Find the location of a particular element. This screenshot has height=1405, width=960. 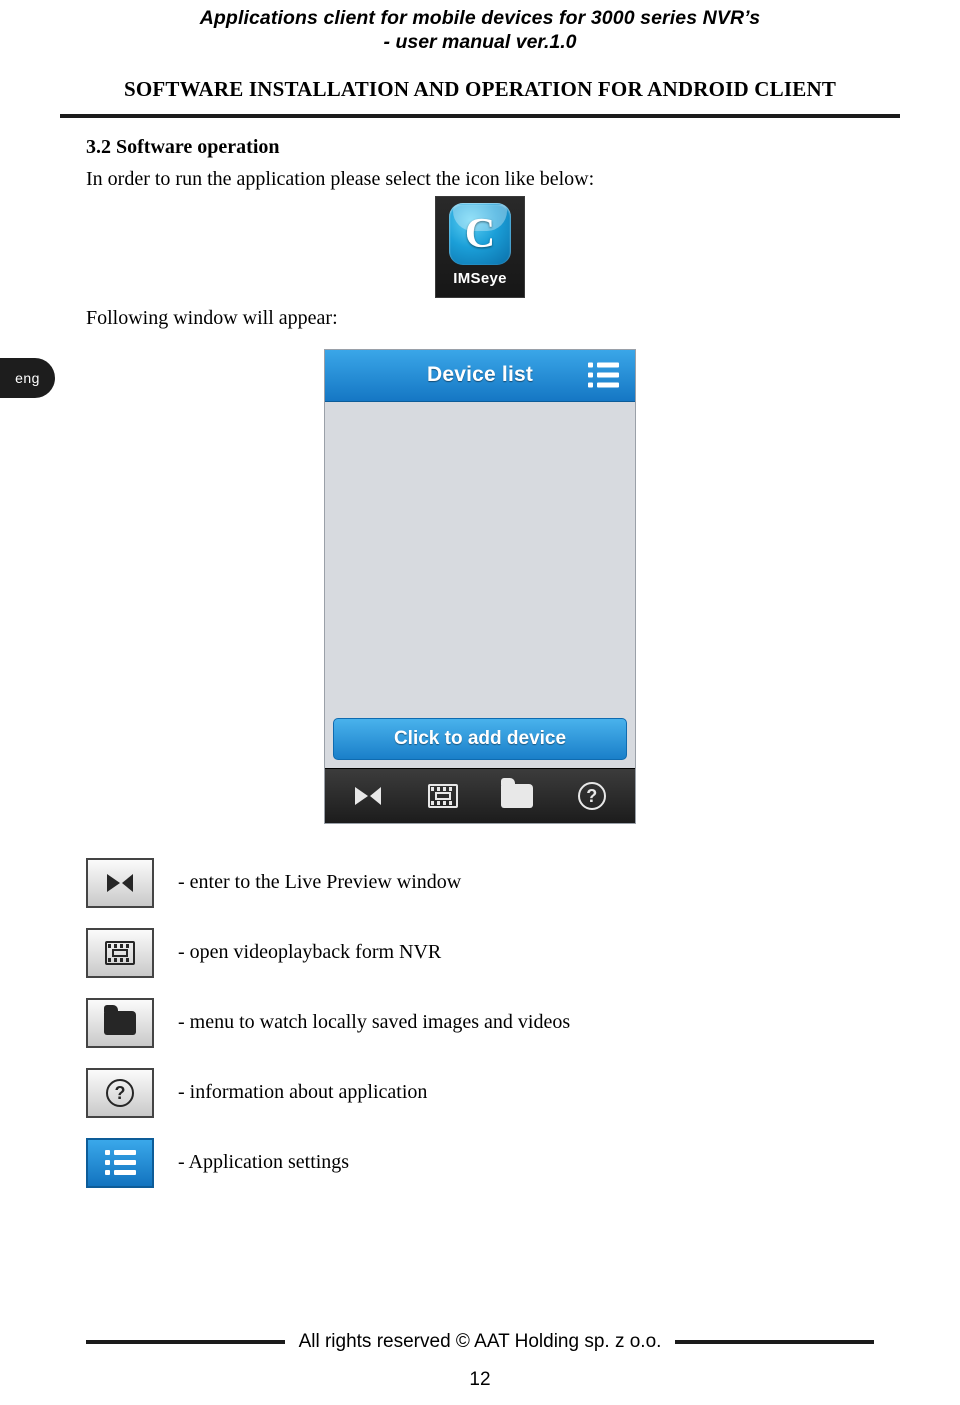

footer-rule-left is located at coordinates (185, 1342).